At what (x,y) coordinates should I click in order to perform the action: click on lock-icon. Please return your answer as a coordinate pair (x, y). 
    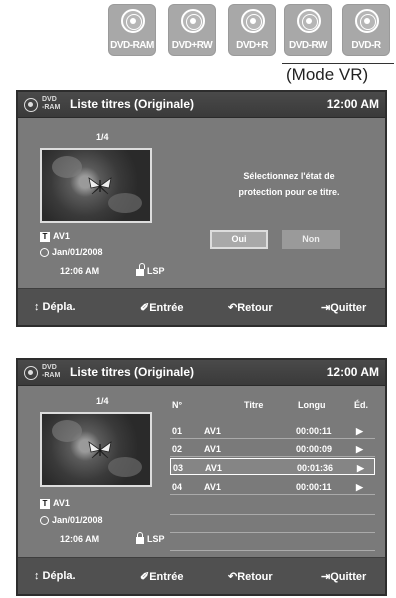
    Looking at the image, I should click on (140, 538).